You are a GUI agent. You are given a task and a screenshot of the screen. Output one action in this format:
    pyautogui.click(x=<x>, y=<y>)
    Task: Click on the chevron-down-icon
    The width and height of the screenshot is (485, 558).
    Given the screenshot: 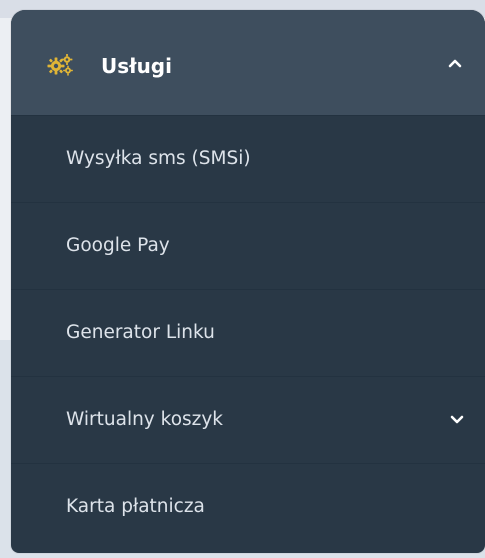 What is the action you would take?
    pyautogui.click(x=457, y=420)
    